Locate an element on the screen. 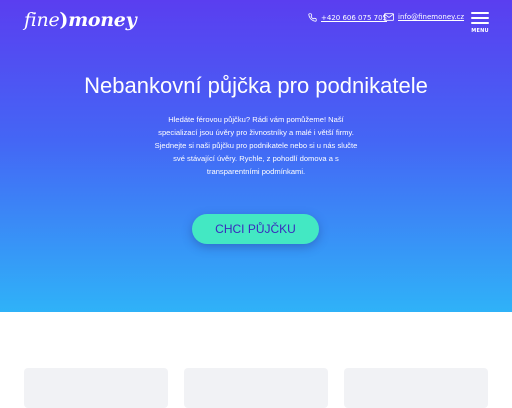 The height and width of the screenshot is (408, 512). phone-contact: +420 606 075 705 is located at coordinates (347, 17).